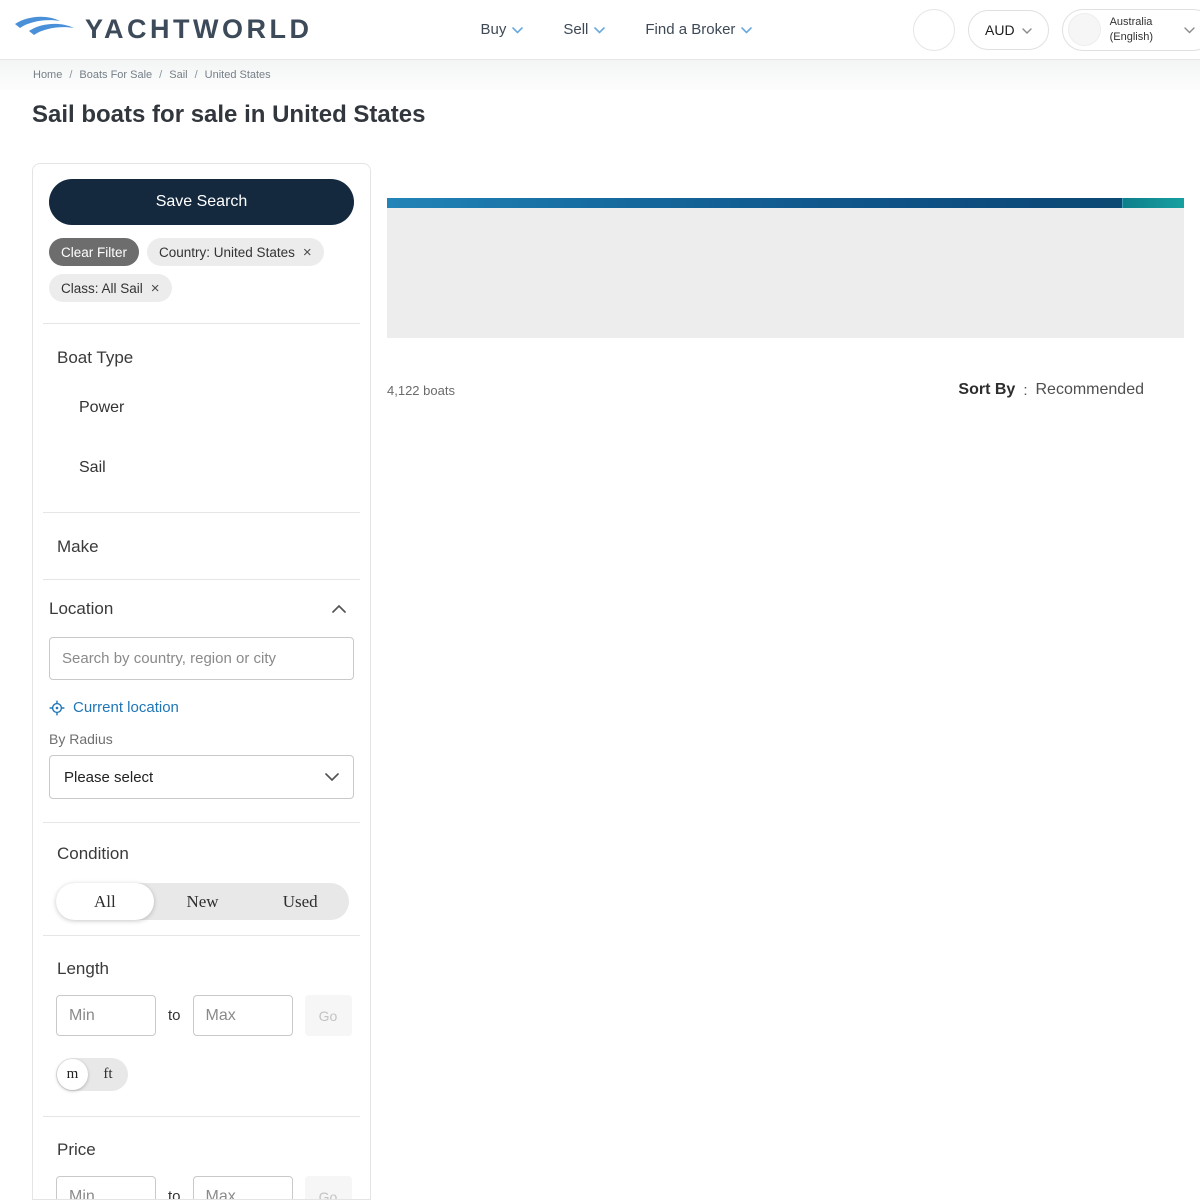  What do you see at coordinates (174, 1194) in the screenshot?
I see `price-to-label: to` at bounding box center [174, 1194].